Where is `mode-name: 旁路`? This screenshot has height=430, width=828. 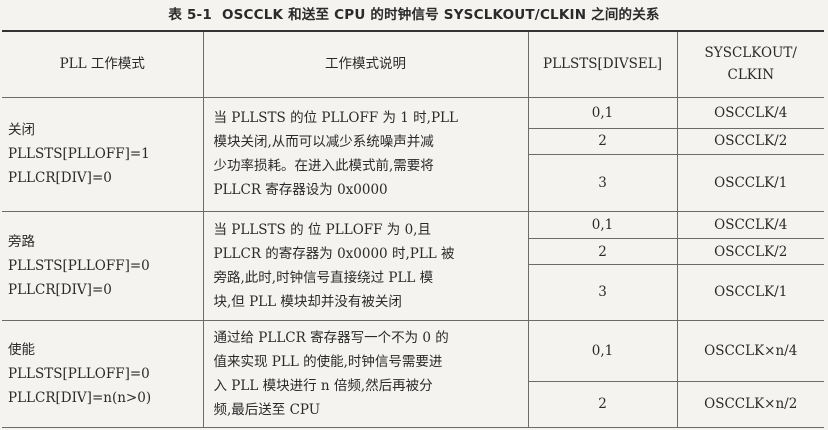
mode-name: 旁路 is located at coordinates (21, 241).